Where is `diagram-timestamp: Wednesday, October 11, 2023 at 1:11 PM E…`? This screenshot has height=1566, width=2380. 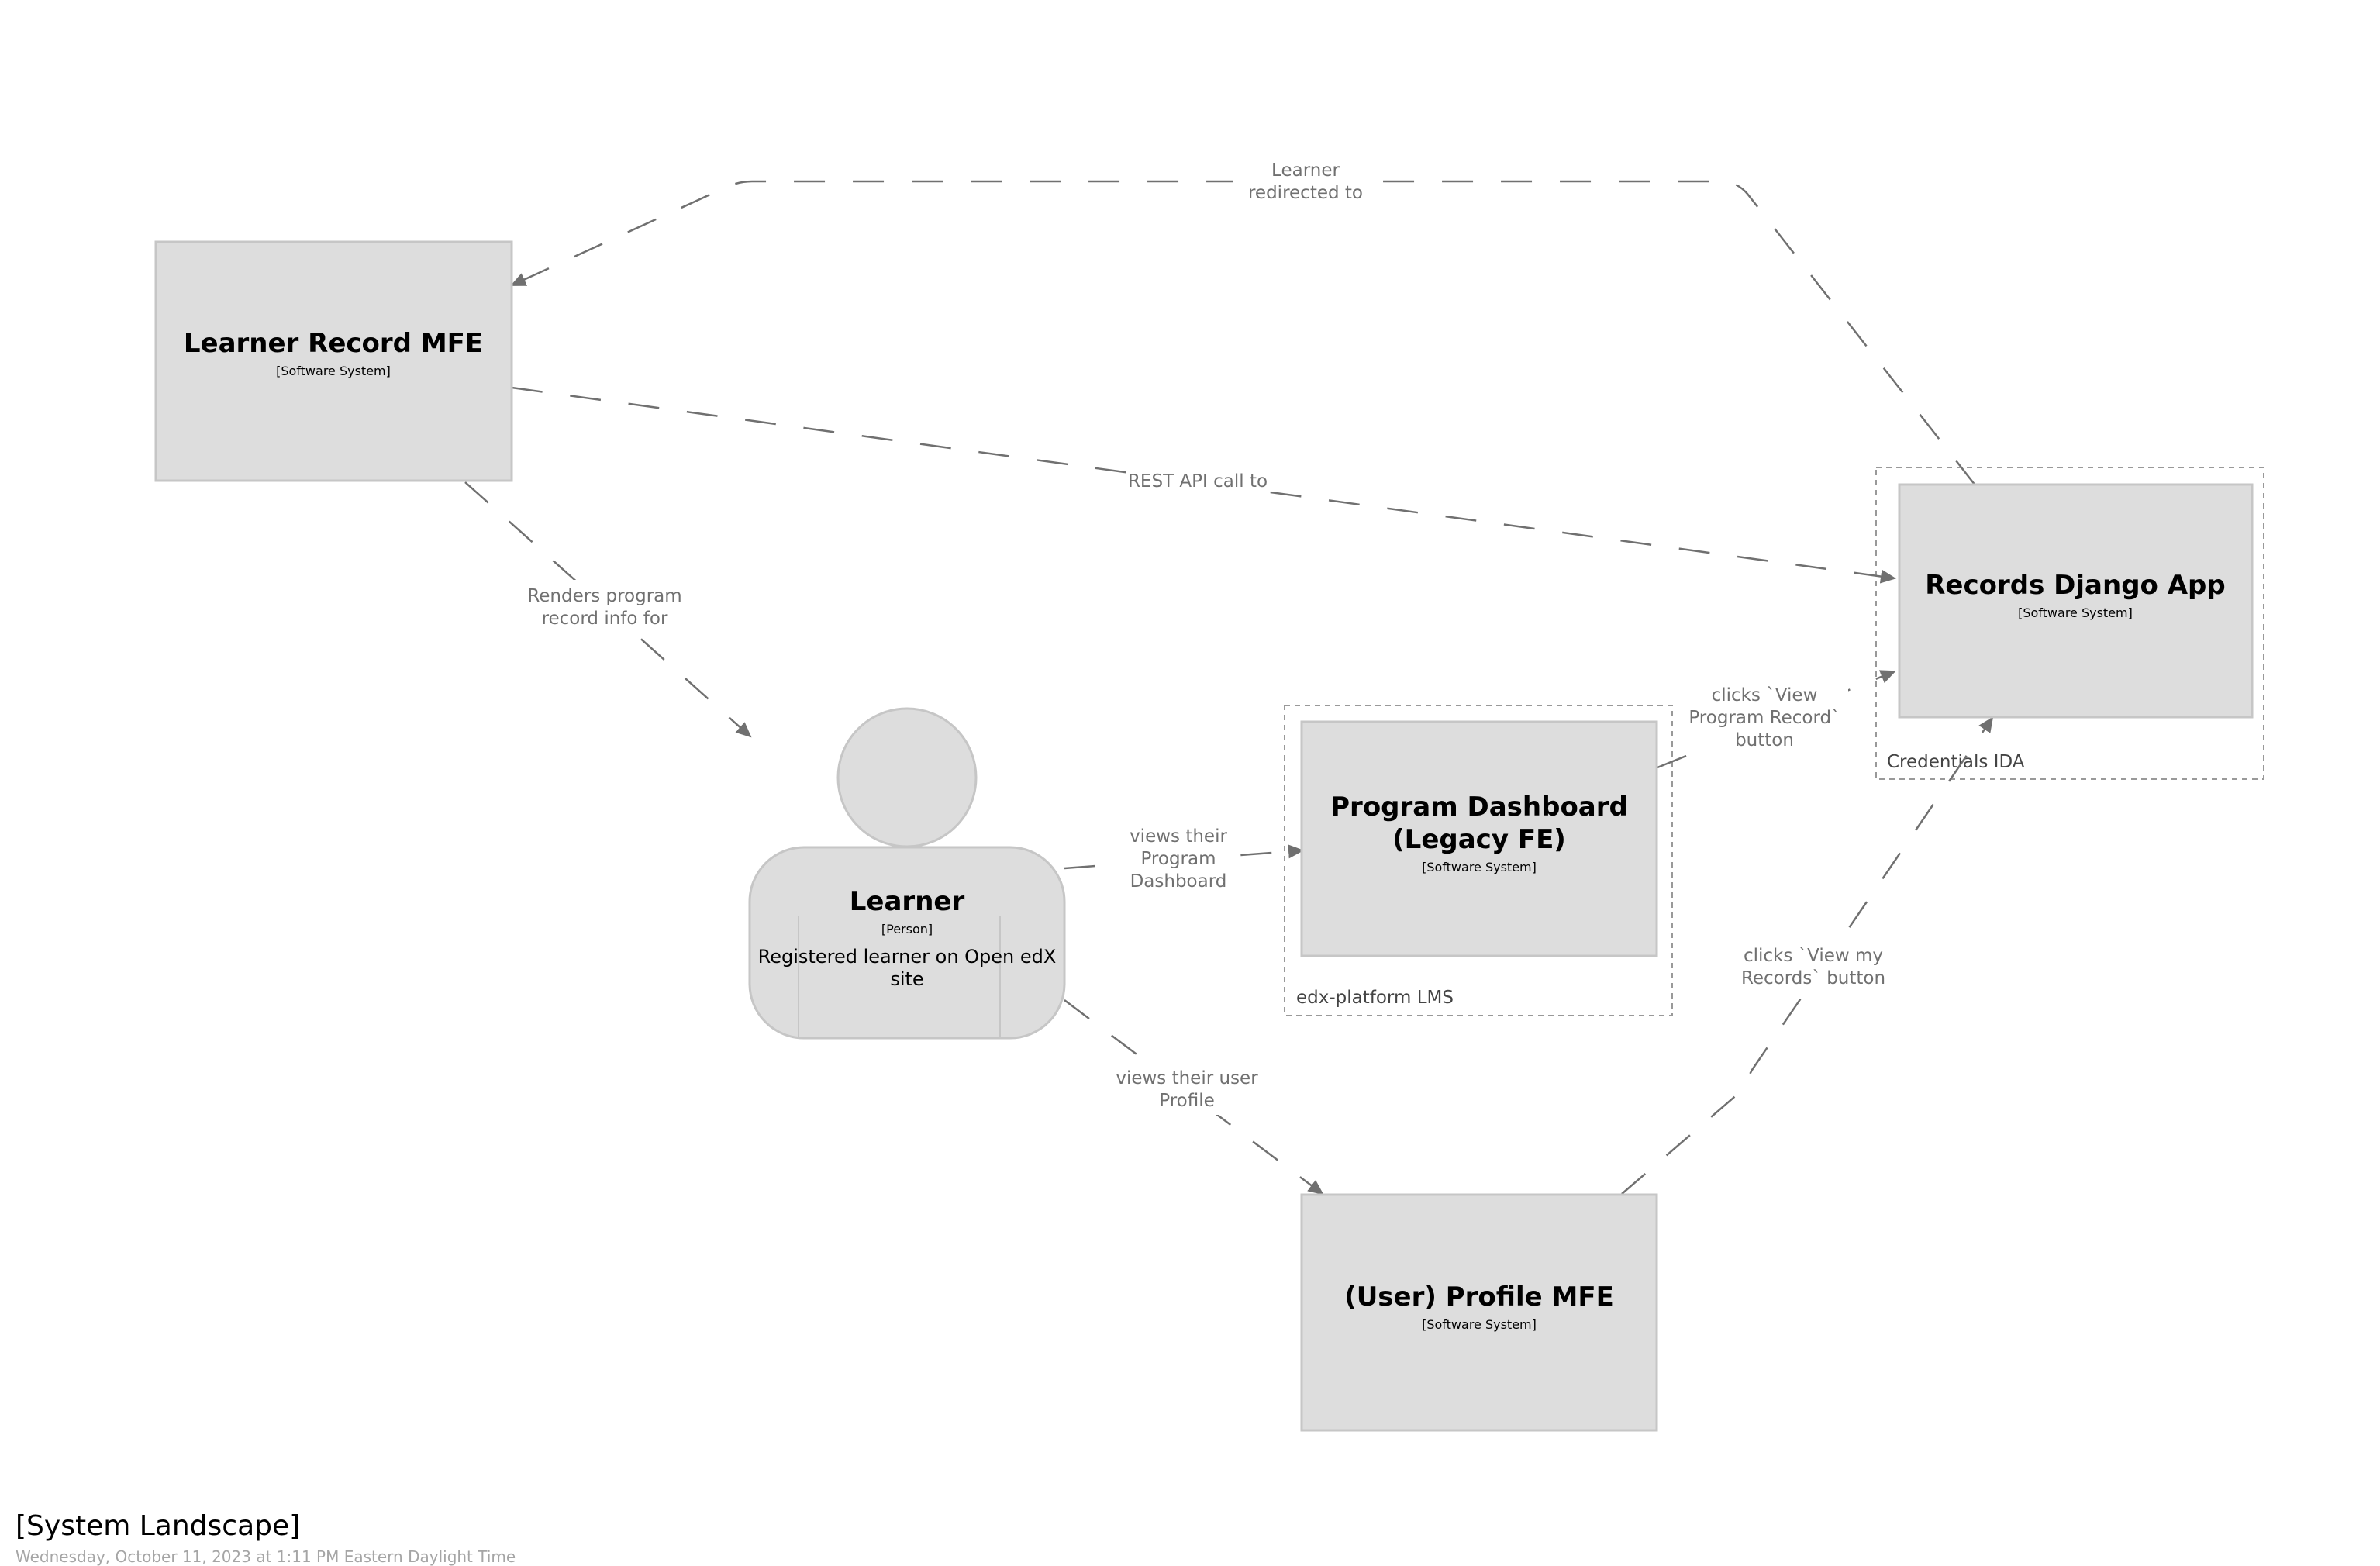 diagram-timestamp: Wednesday, October 11, 2023 at 1:11 PM E… is located at coordinates (266, 1557).